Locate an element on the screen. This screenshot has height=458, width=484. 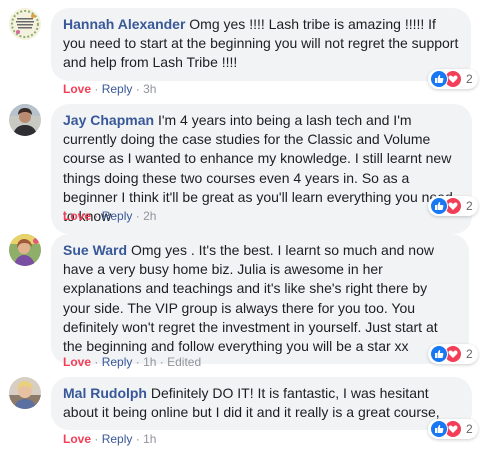
edited-label: Edited is located at coordinates (184, 362).